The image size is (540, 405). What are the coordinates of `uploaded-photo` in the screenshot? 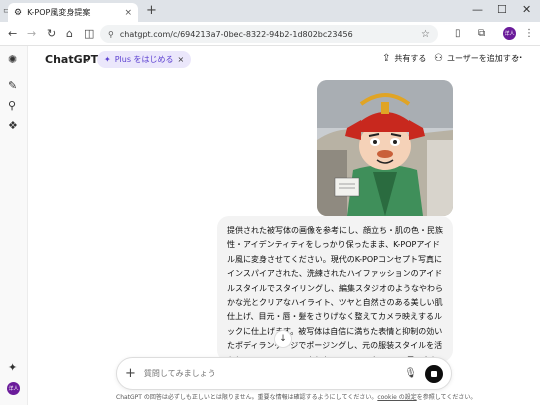 It's located at (385, 148).